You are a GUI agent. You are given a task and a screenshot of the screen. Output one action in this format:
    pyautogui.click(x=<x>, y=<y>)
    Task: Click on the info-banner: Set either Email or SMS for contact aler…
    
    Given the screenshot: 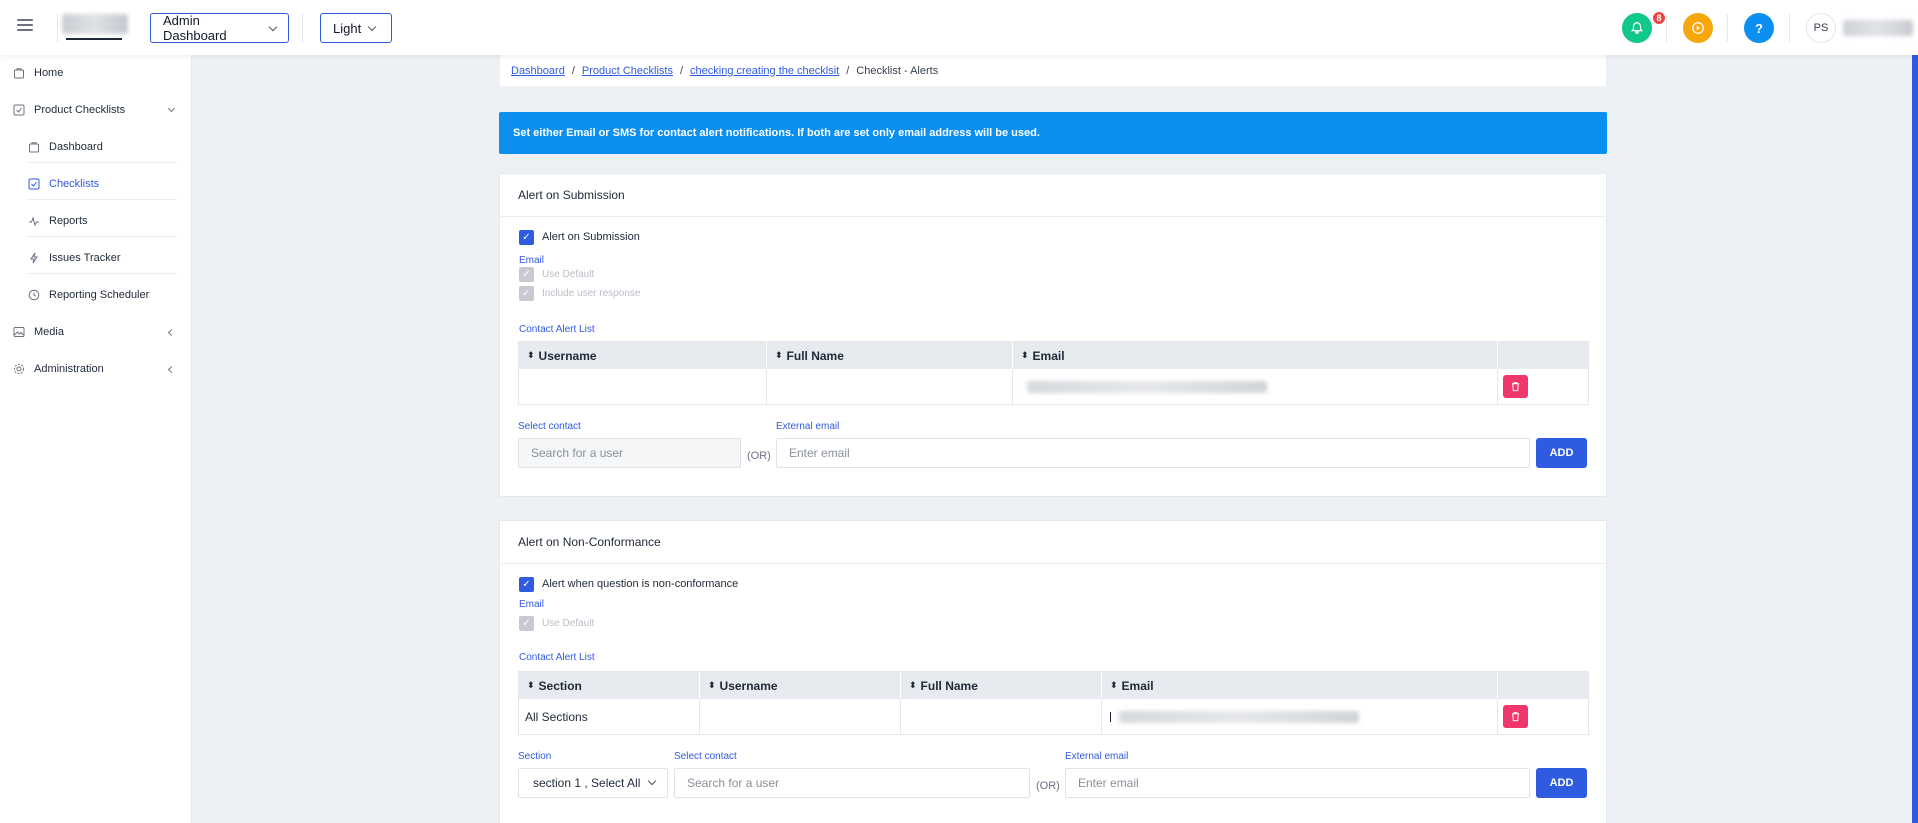 What is the action you would take?
    pyautogui.click(x=1053, y=133)
    